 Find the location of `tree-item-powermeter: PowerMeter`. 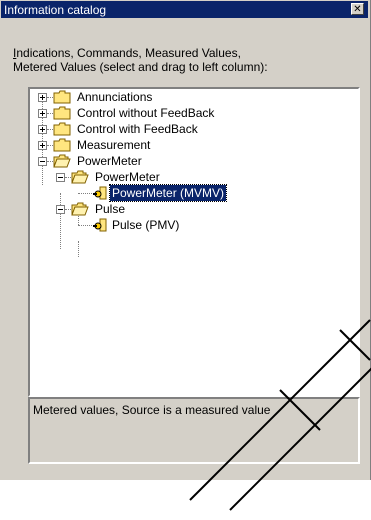

tree-item-powermeter: PowerMeter is located at coordinates (180, 161).